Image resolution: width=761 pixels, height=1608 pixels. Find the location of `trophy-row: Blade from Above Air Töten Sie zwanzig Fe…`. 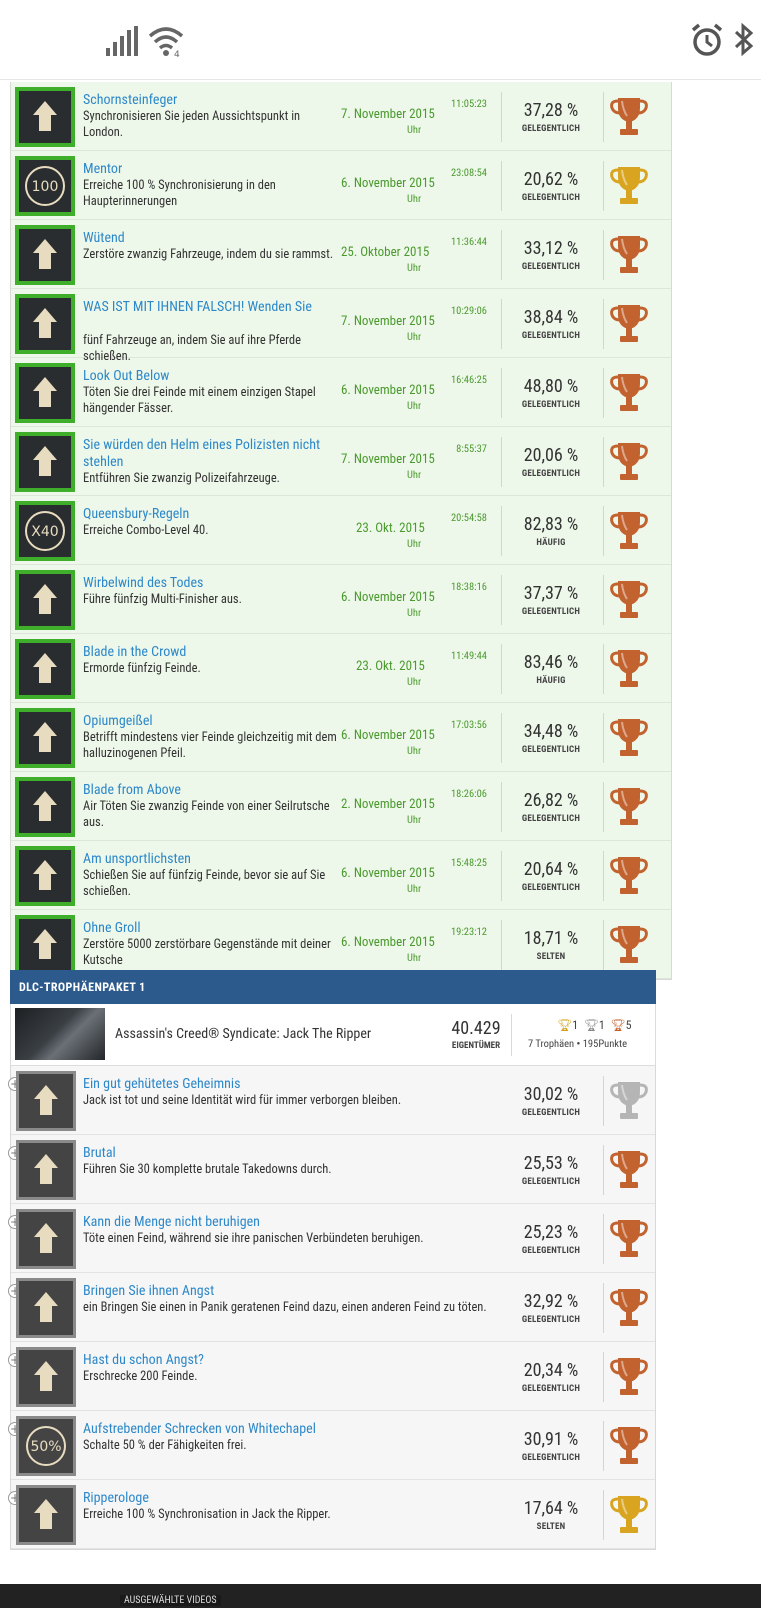

trophy-row: Blade from Above Air Töten Sie zwanzig Fe… is located at coordinates (341, 806).